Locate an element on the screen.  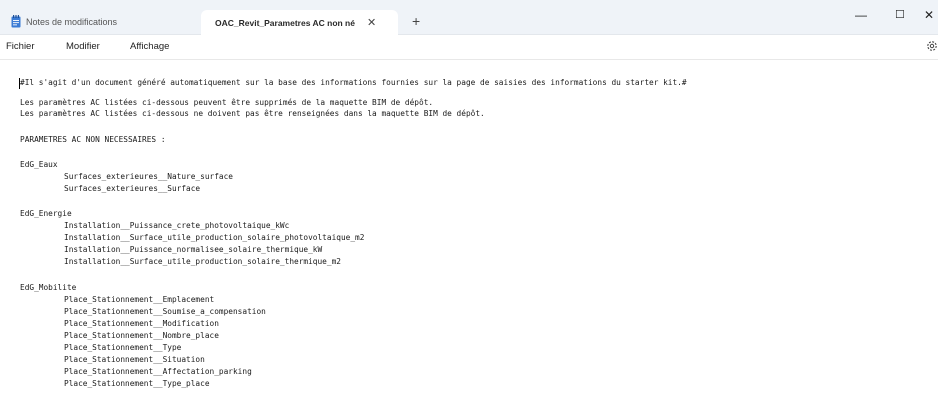
minimize-button: — is located at coordinates (861, 15).